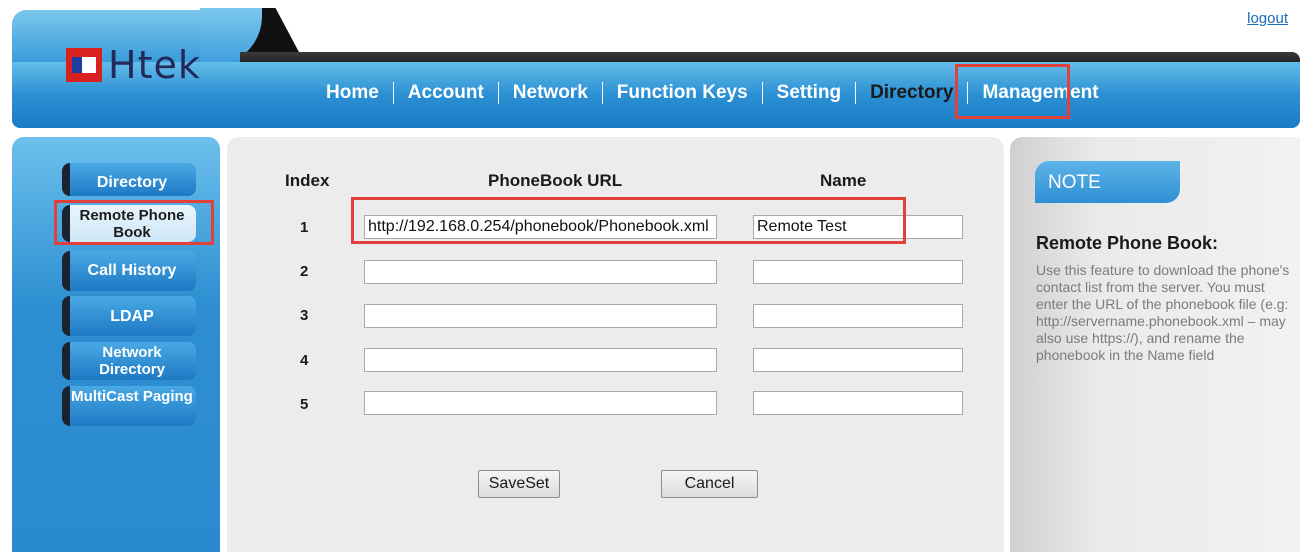 The width and height of the screenshot is (1310, 552). I want to click on row-index: 5, so click(304, 404).